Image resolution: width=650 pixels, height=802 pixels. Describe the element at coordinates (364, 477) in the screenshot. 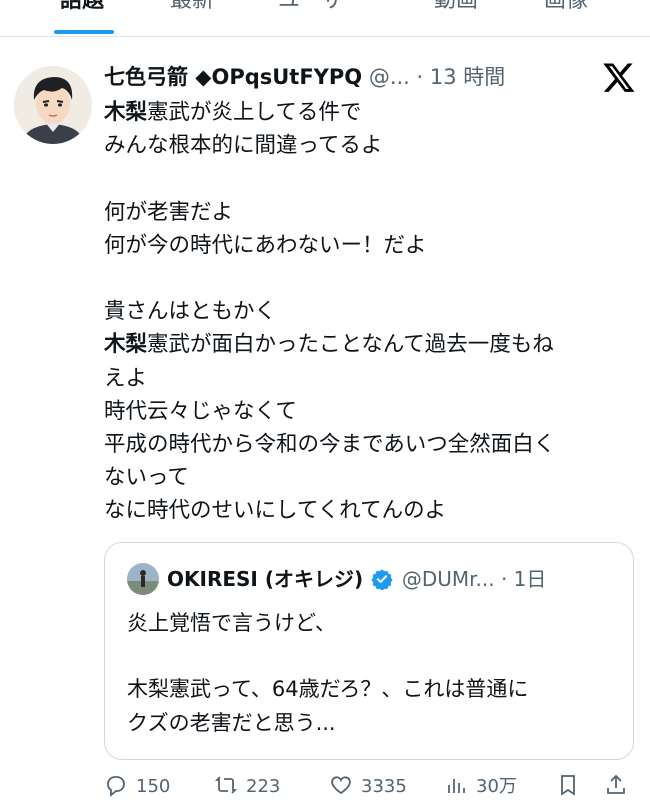

I see `tweet-line: ないって` at that location.